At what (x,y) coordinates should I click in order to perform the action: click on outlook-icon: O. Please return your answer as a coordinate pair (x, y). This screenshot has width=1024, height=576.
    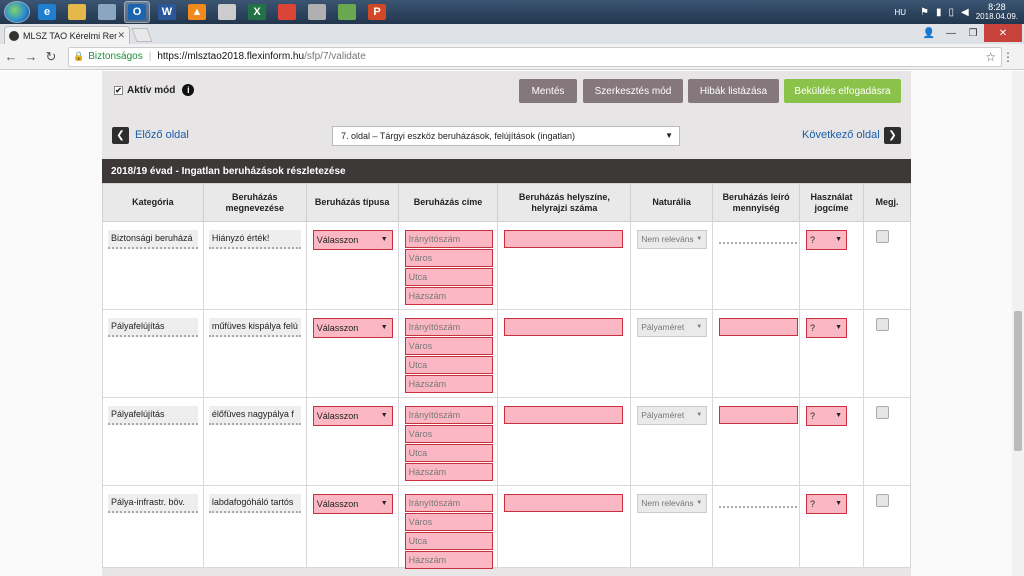
    Looking at the image, I should click on (137, 12).